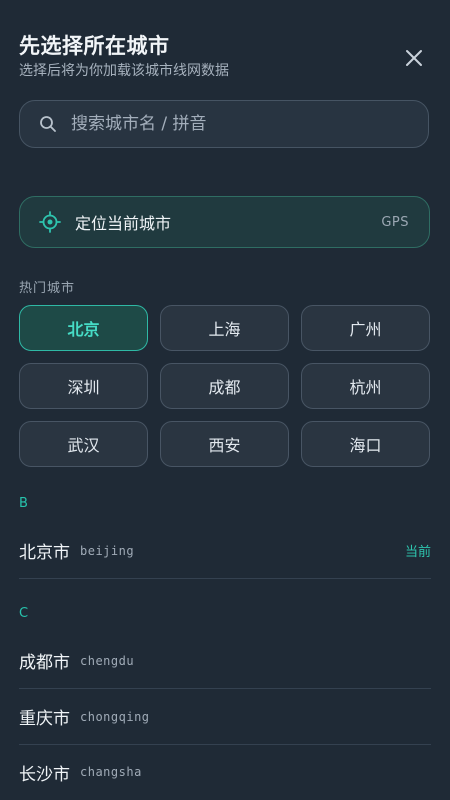 The width and height of the screenshot is (450, 800). What do you see at coordinates (94, 46) in the screenshot?
I see `page-title: 先选择所在城市` at bounding box center [94, 46].